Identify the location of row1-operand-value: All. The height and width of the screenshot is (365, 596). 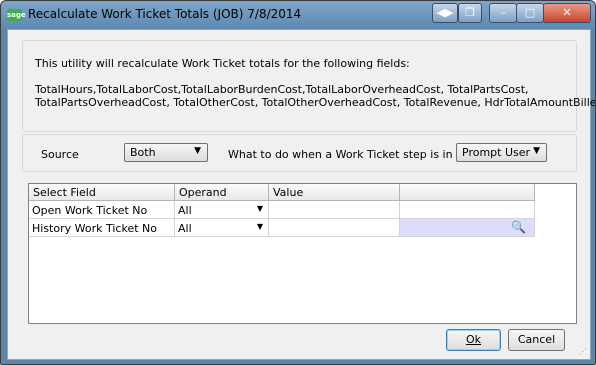
(185, 210).